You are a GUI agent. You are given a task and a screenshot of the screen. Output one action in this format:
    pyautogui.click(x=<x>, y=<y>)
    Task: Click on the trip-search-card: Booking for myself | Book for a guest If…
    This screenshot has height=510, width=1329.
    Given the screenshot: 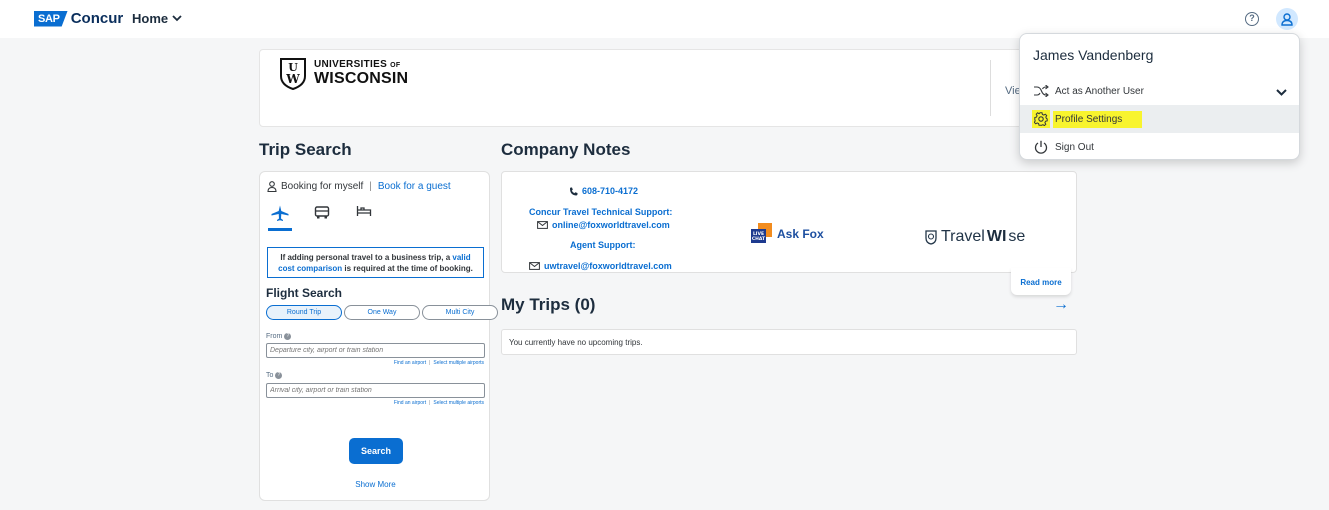 What is the action you would take?
    pyautogui.click(x=378, y=336)
    